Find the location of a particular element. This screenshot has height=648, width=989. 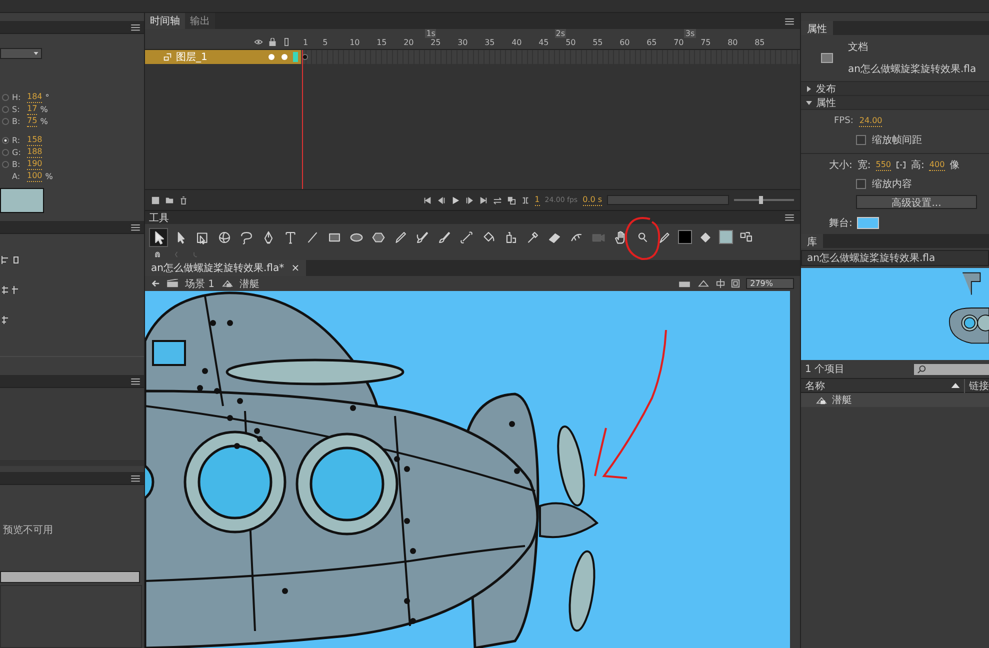

section-header: 属性 is located at coordinates (895, 103).